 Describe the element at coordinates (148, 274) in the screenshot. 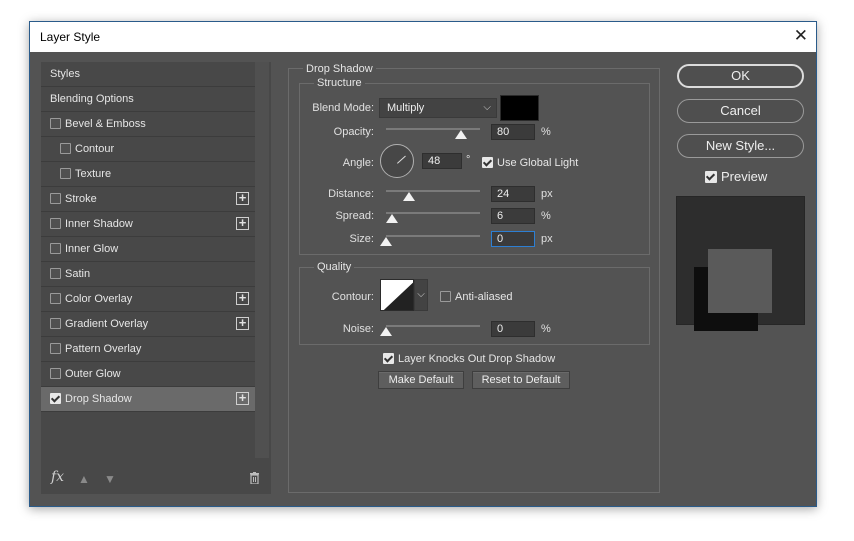

I see `style-item-satin: Satin` at that location.